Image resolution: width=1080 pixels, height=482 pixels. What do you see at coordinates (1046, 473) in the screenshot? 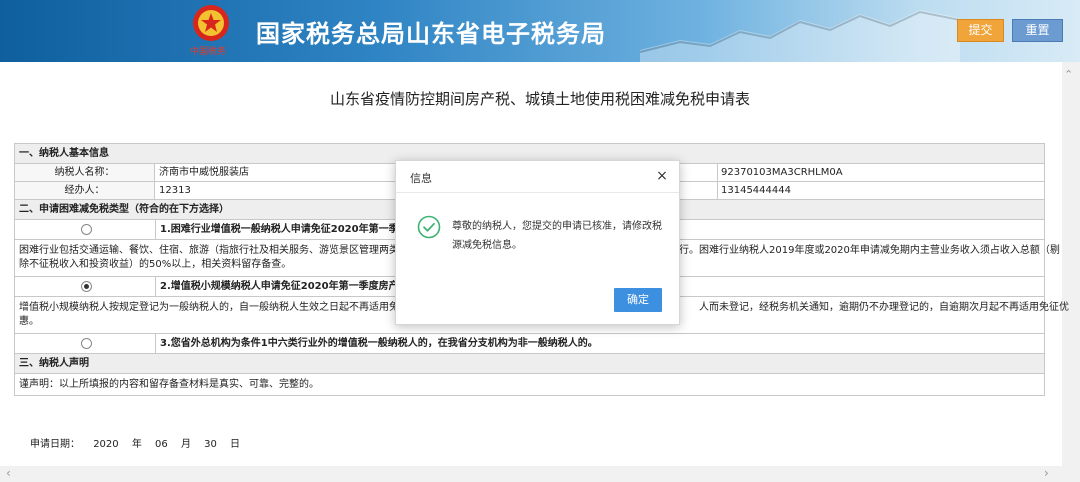
I see `scroll-right-arrow-icon: ›` at bounding box center [1046, 473].